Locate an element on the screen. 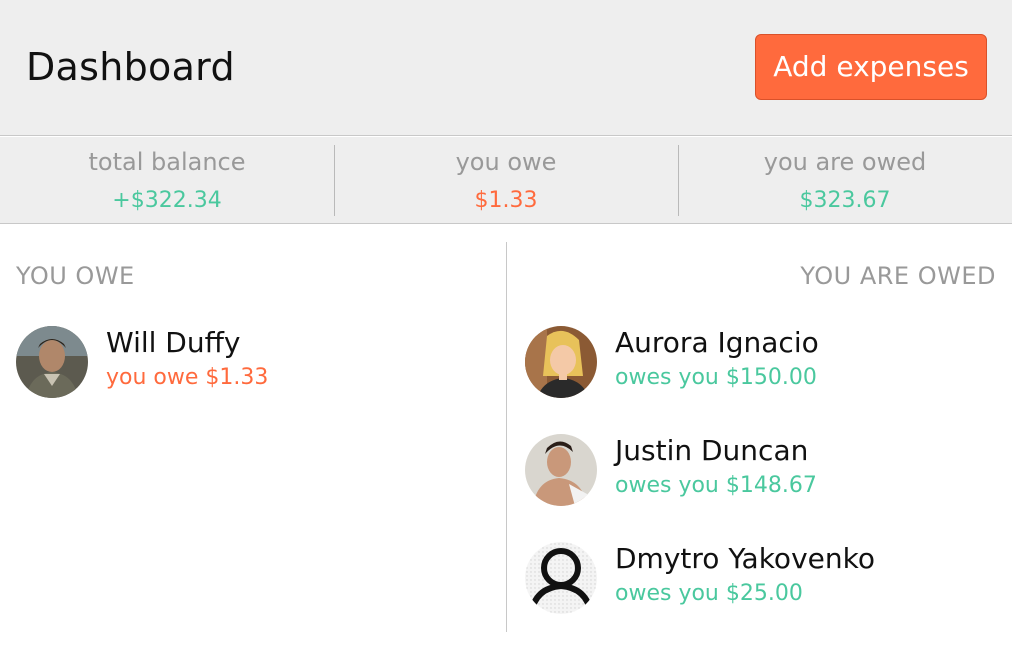 Image resolution: width=1012 pixels, height=652 pixels. you-are-owed-value: $323.67 is located at coordinates (845, 200).